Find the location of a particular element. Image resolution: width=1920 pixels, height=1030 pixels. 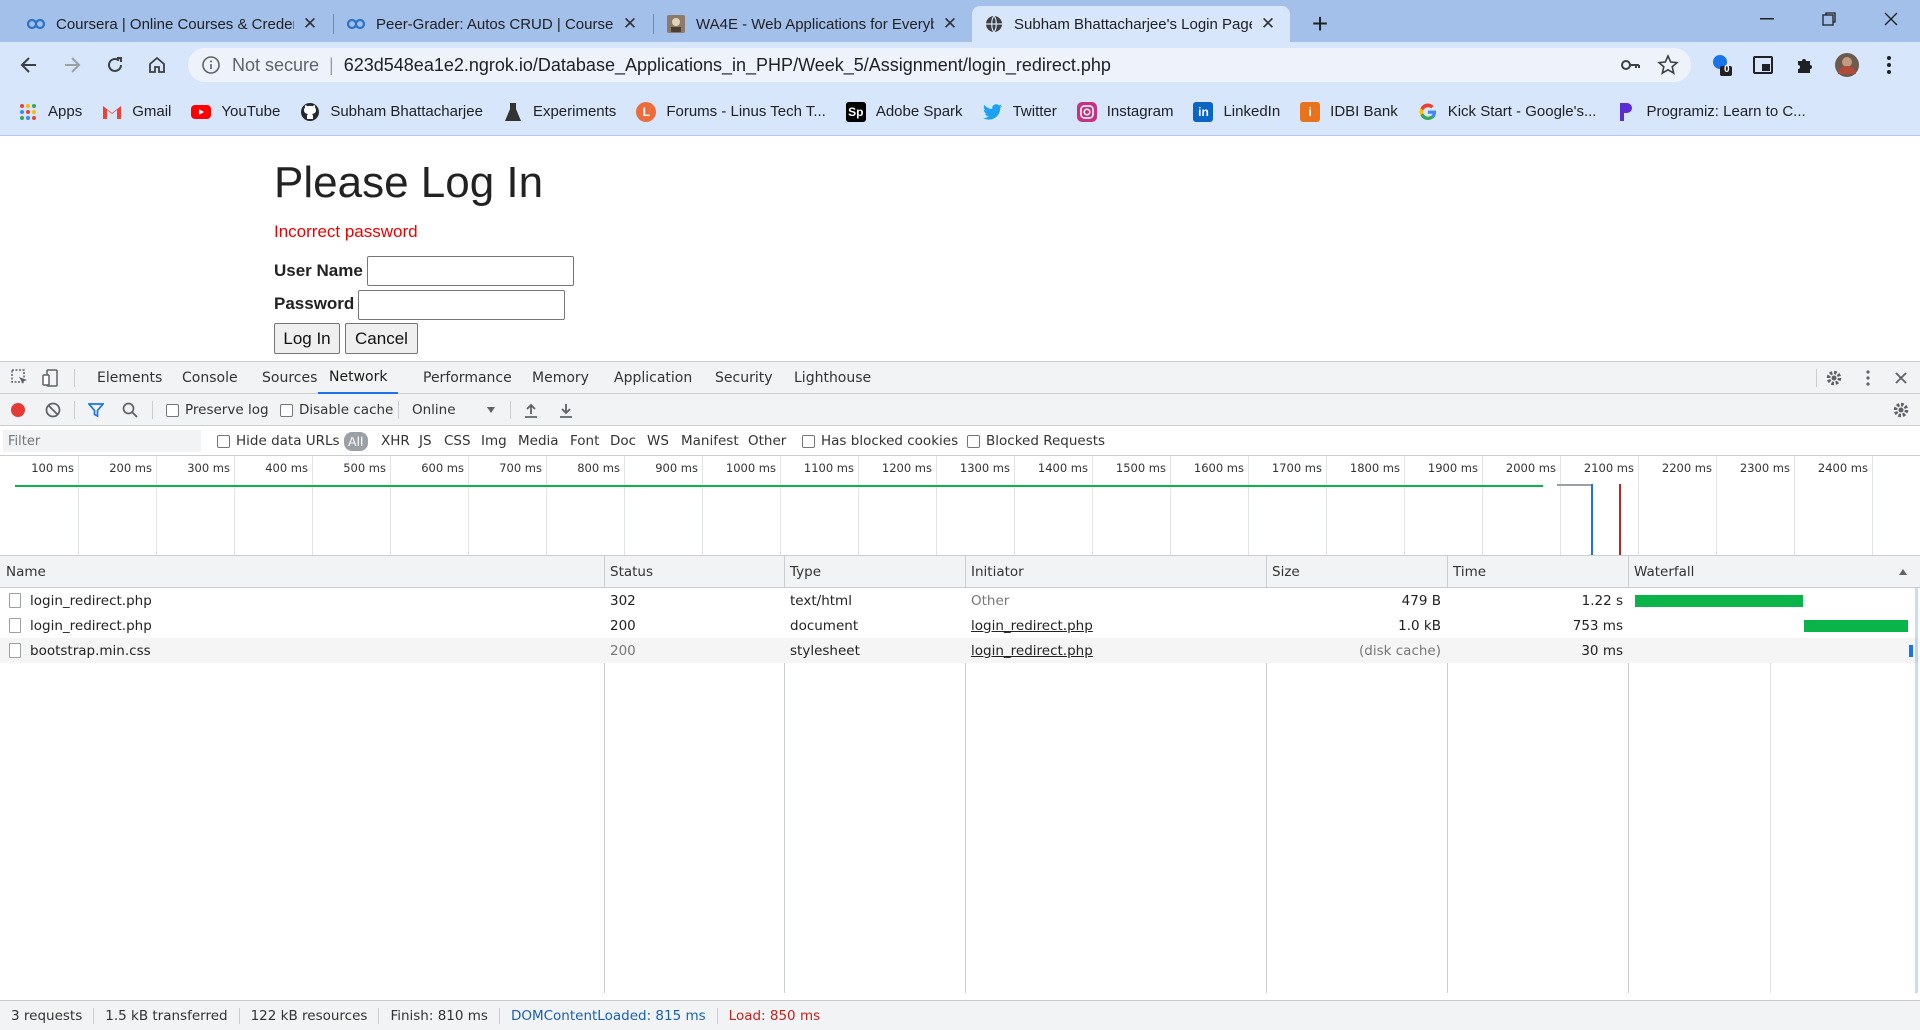

hide-data-urls-checkbox: Hide data URLs is located at coordinates (278, 441).